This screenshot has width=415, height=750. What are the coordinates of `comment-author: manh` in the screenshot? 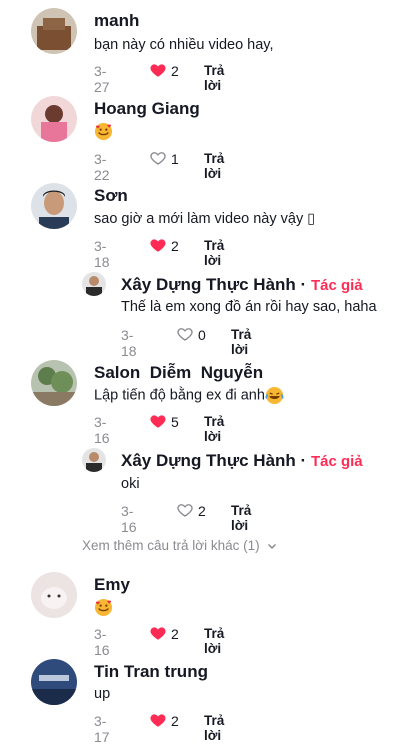 It's located at (116, 21).